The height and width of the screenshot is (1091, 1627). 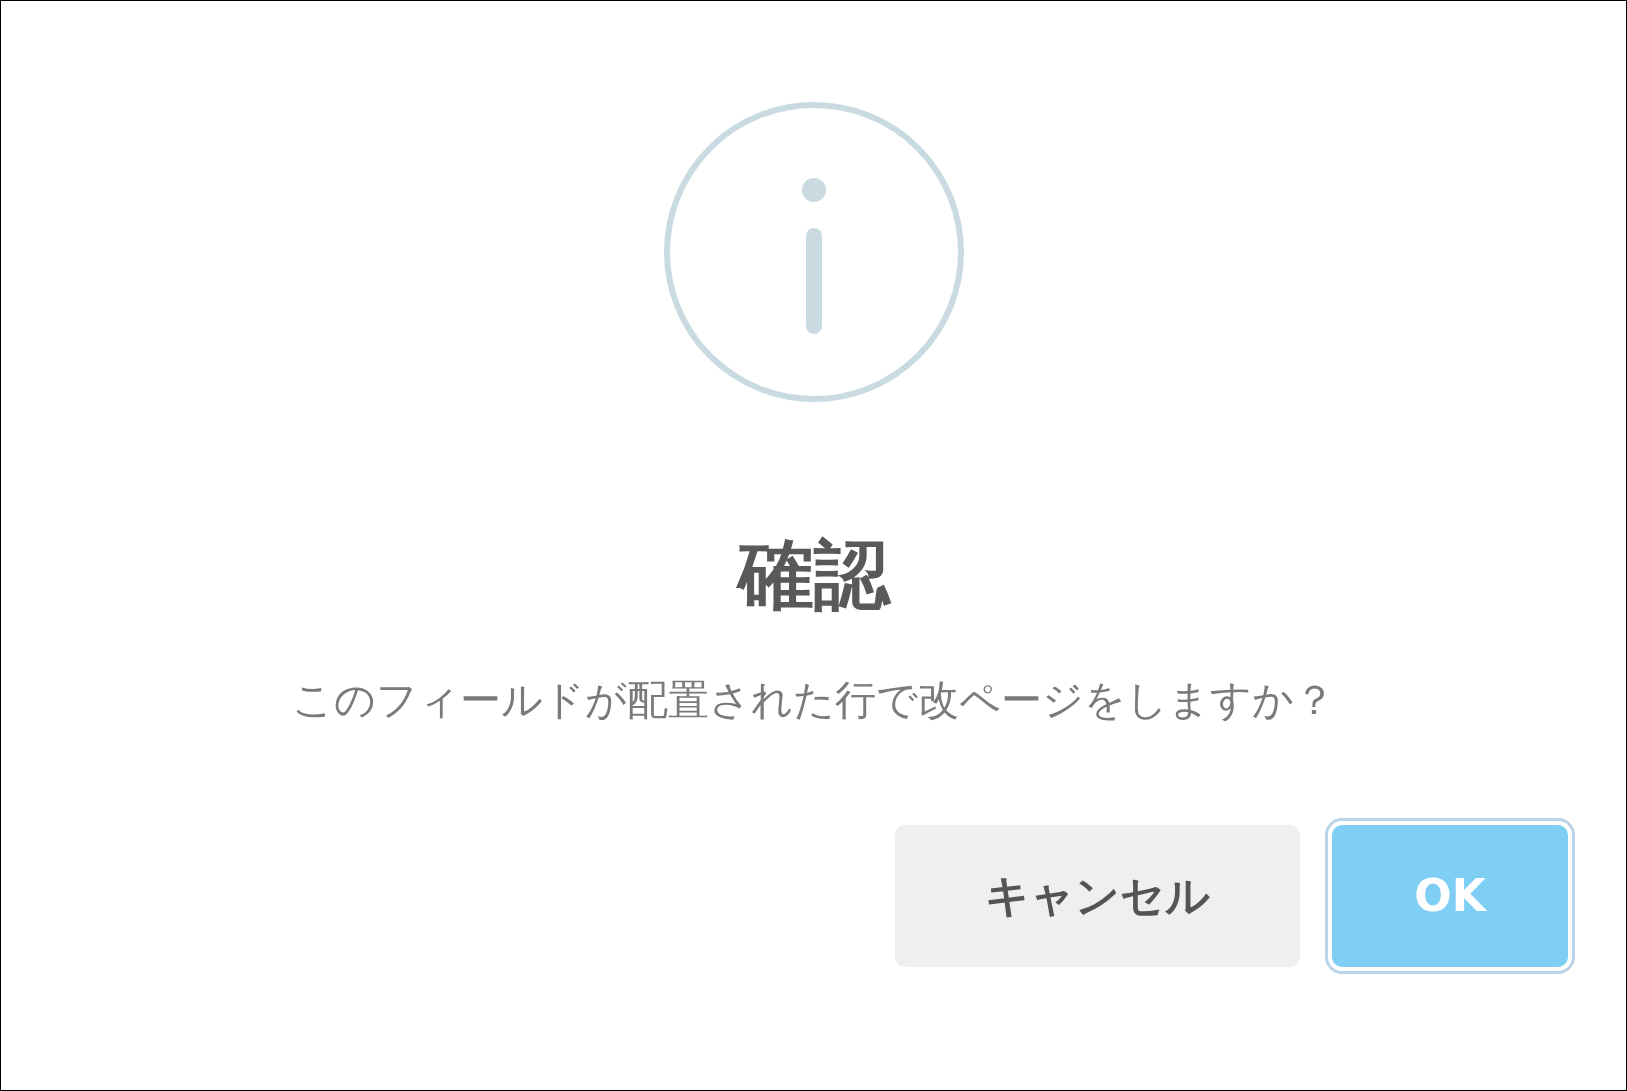 I want to click on dialog-message: このフィールドが配置された行で改ページをしますか？, so click(x=813, y=701).